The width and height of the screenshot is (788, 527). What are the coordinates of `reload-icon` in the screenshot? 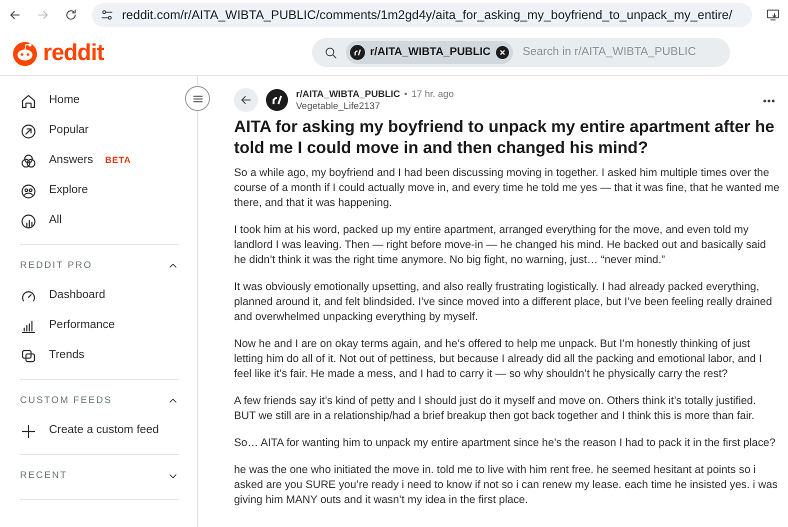 It's located at (71, 15).